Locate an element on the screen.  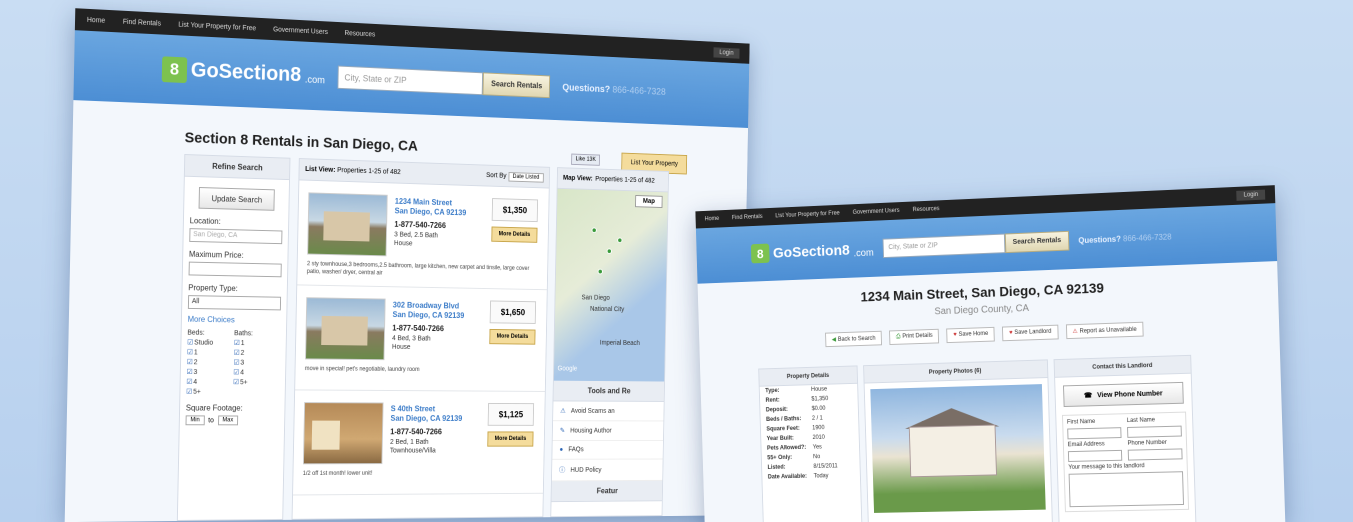
beds-4-checkbox: 4 is located at coordinates (209, 382).